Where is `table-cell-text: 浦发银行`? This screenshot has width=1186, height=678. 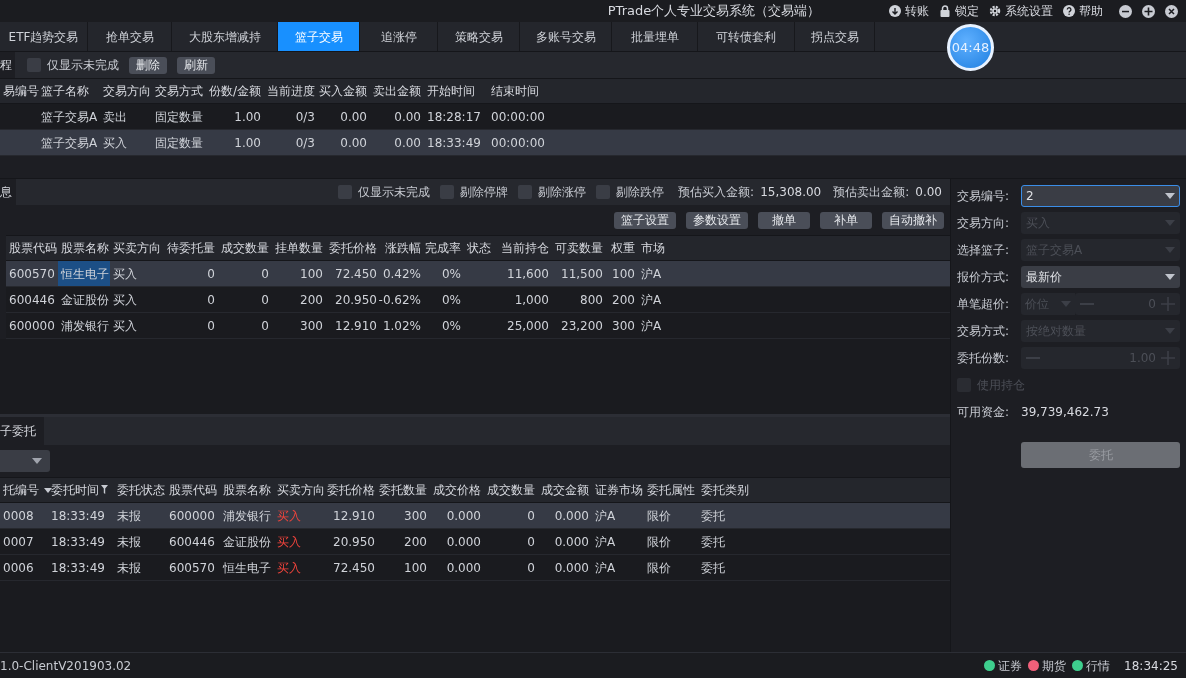 table-cell-text: 浦发银行 is located at coordinates (85, 326).